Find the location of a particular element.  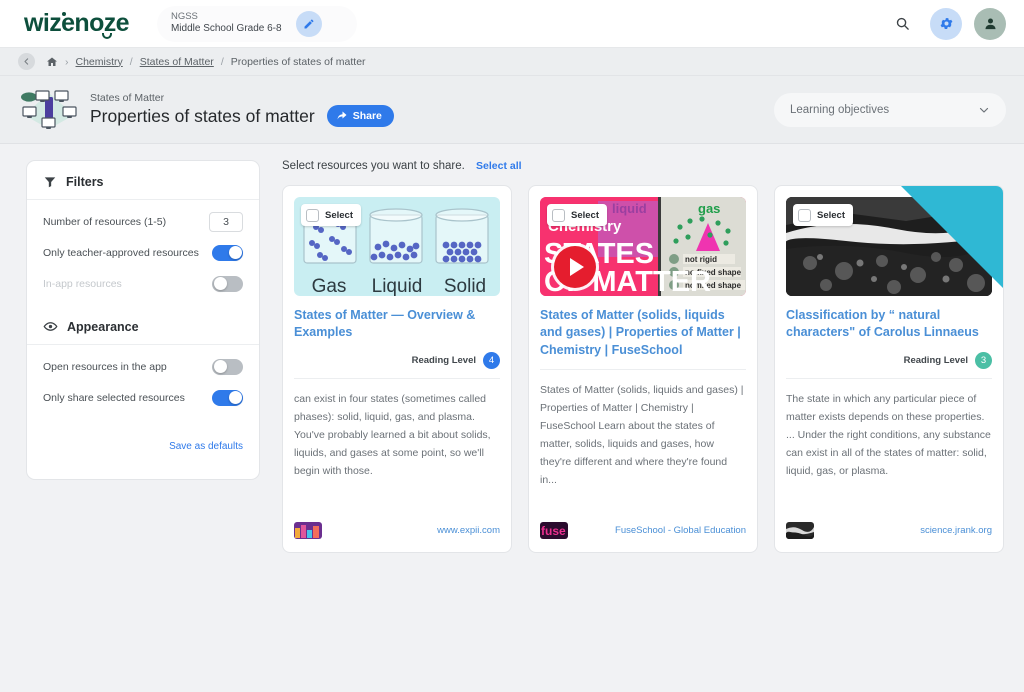

source-url: www.expii.com is located at coordinates (468, 530).